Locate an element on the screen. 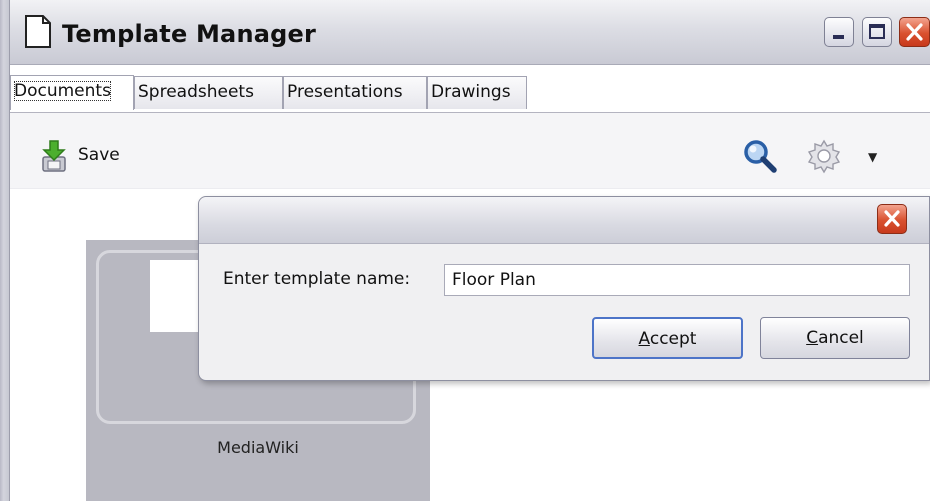 This screenshot has width=930, height=501. save-arrow-icon is located at coordinates (54, 156).